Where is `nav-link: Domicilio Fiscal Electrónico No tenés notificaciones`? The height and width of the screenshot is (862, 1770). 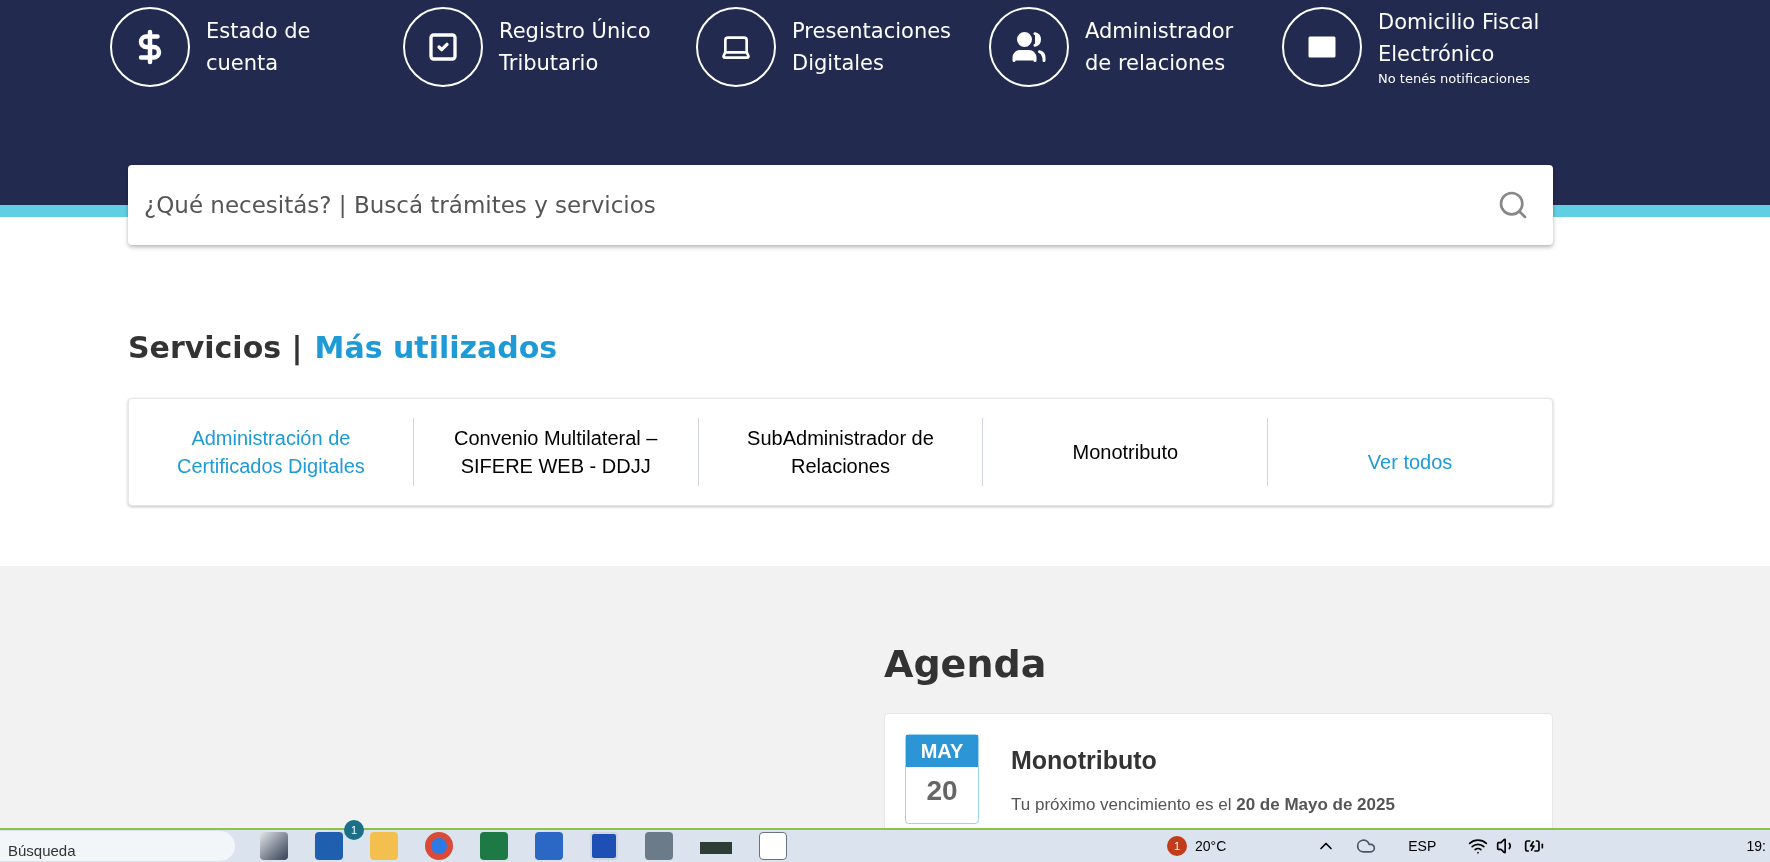
nav-link: Domicilio Fiscal Electrónico No tenés notificaciones is located at coordinates (1428, 47).